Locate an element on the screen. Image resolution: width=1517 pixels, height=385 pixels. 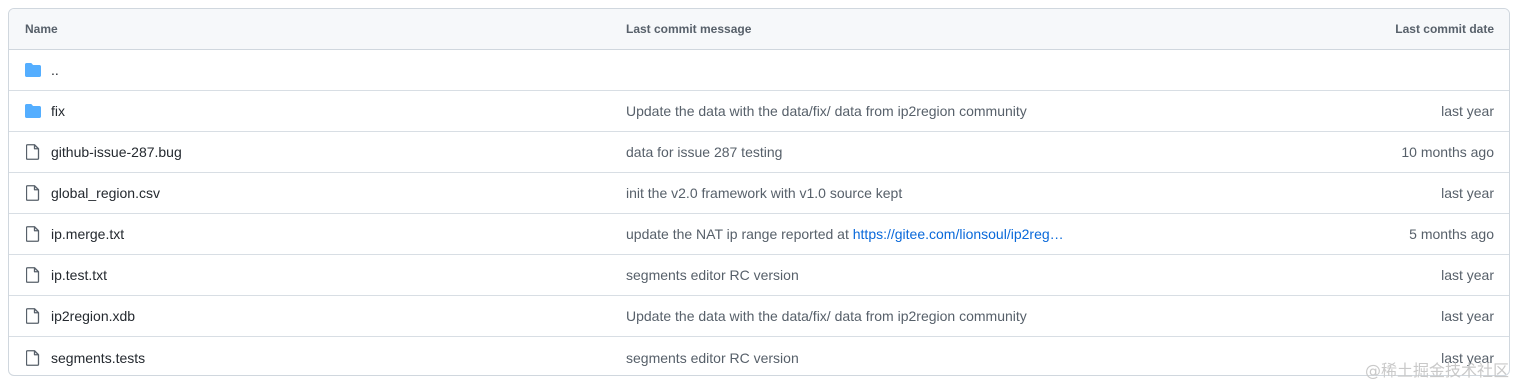
file-name-link: segments.tests is located at coordinates (98, 358).